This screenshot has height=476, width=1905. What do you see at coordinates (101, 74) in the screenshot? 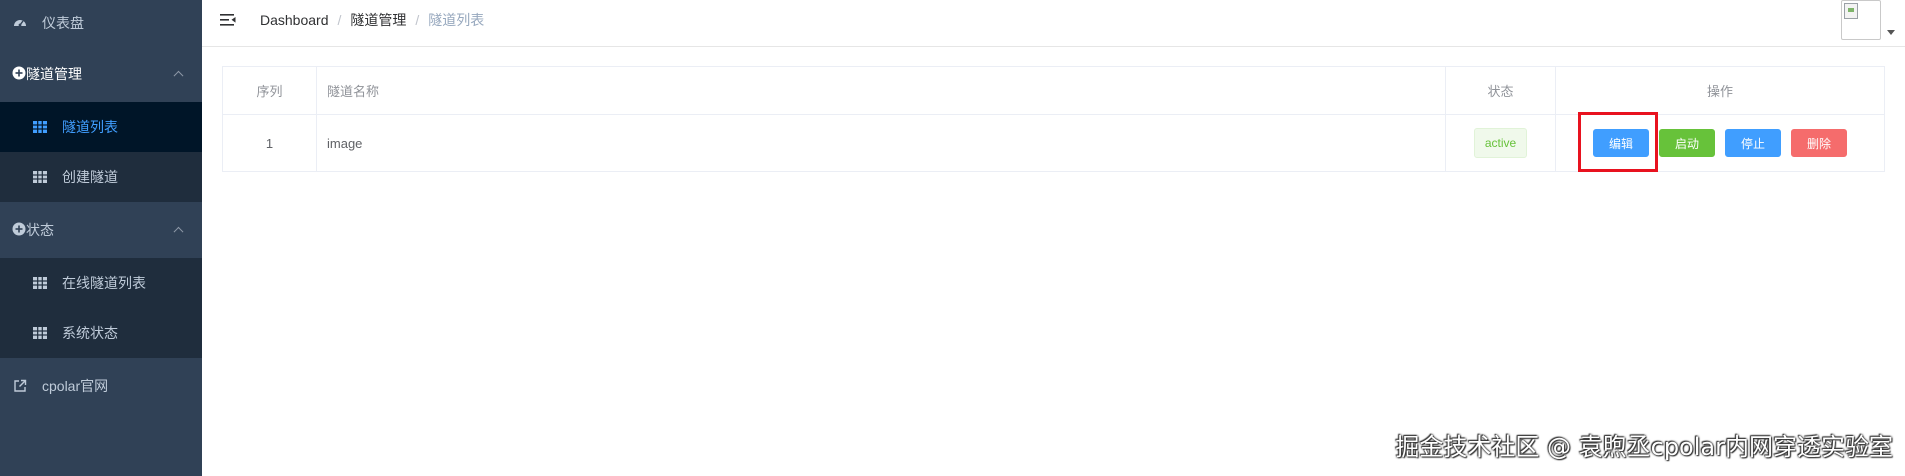
I see `sidebar-submenu-tunnel-mgmt: 隧道管理` at bounding box center [101, 74].